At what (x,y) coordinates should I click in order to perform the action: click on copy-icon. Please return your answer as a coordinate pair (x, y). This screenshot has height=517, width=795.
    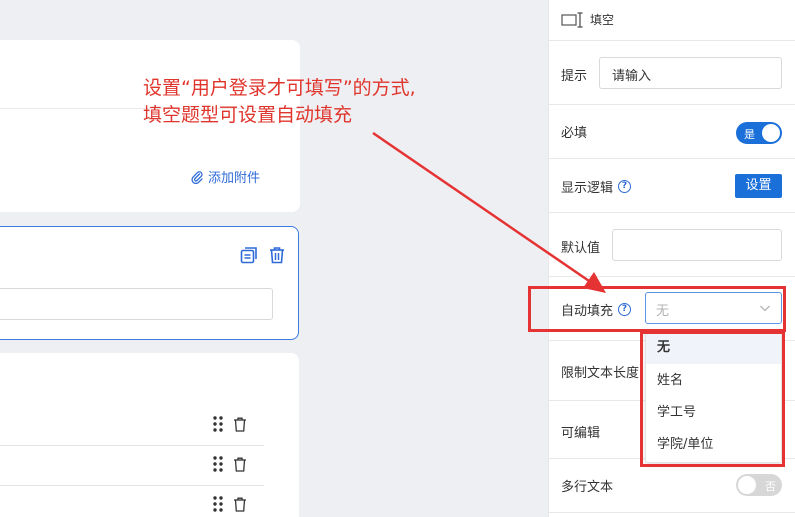
    Looking at the image, I should click on (249, 255).